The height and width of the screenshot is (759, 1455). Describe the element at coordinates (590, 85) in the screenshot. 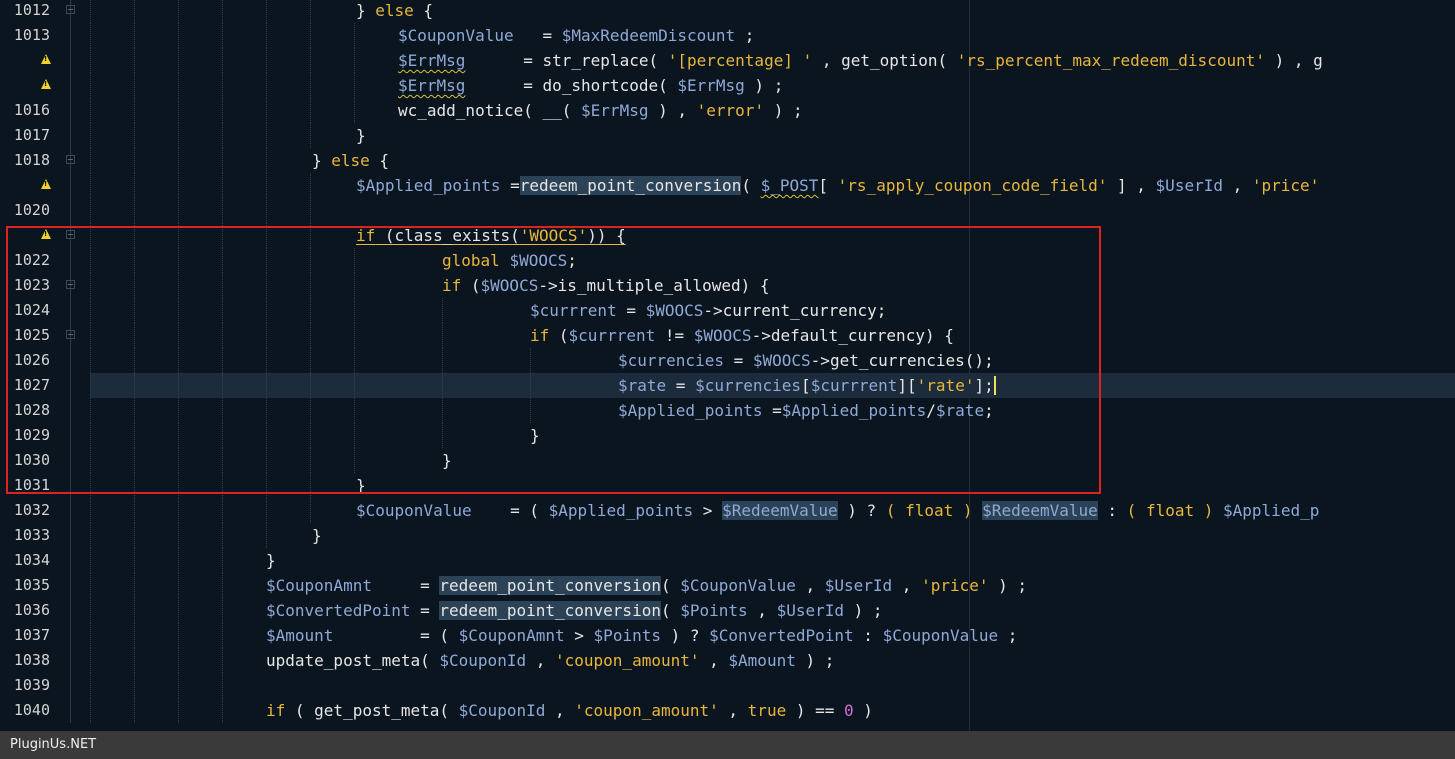

I see `code-text: $ErrMsg = do_shortcode( $ErrMsg ) ;` at that location.